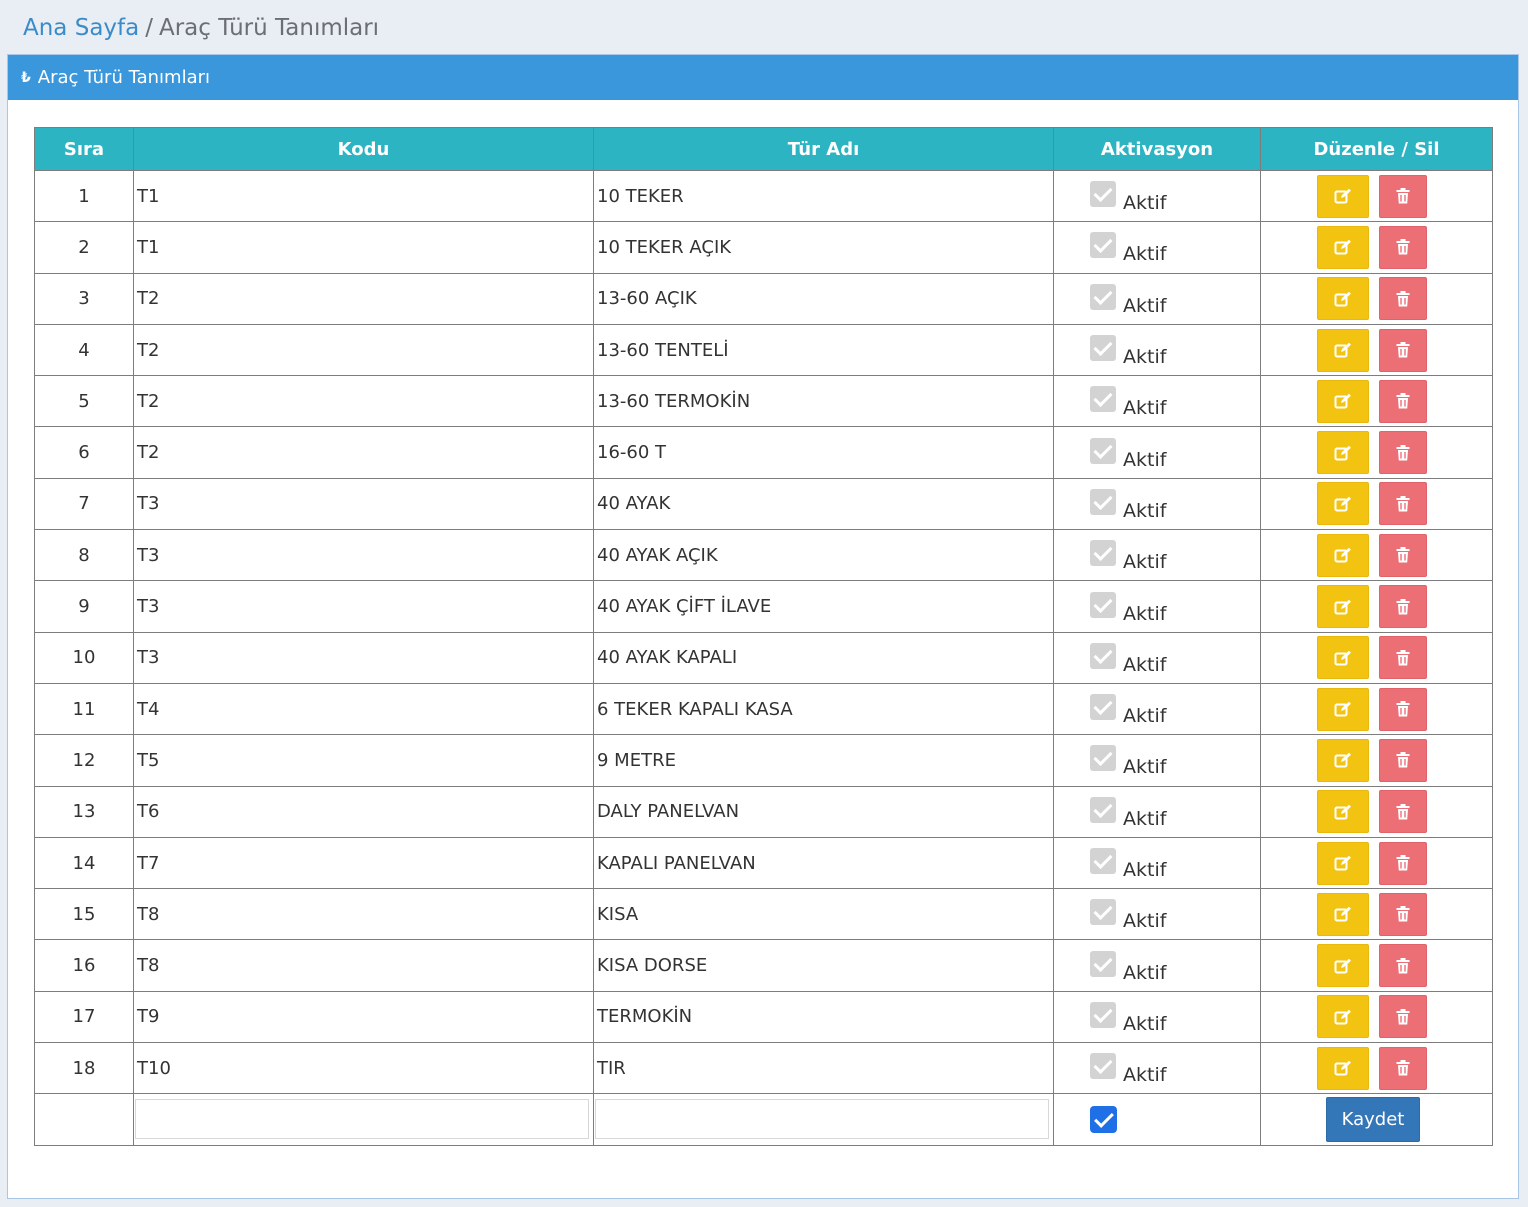 The image size is (1528, 1207). What do you see at coordinates (362, 1119) in the screenshot?
I see `kodu-input` at bounding box center [362, 1119].